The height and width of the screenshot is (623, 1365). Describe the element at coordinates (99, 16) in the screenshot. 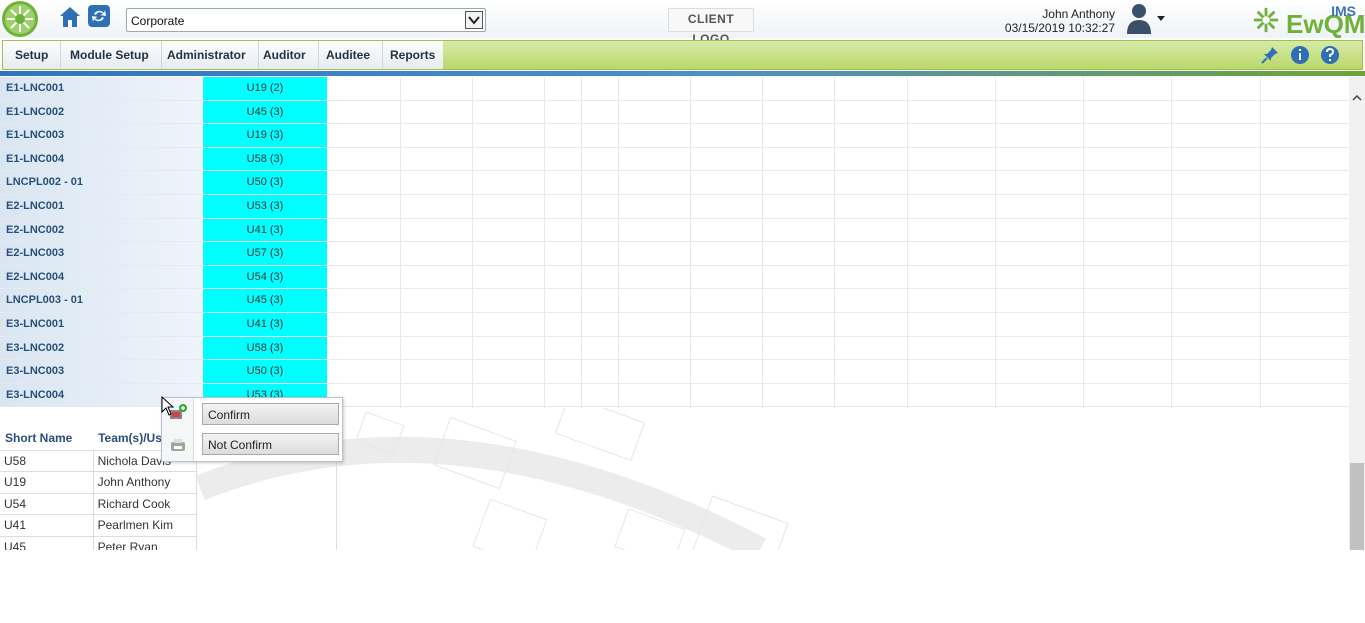

I see `refresh-icon` at that location.